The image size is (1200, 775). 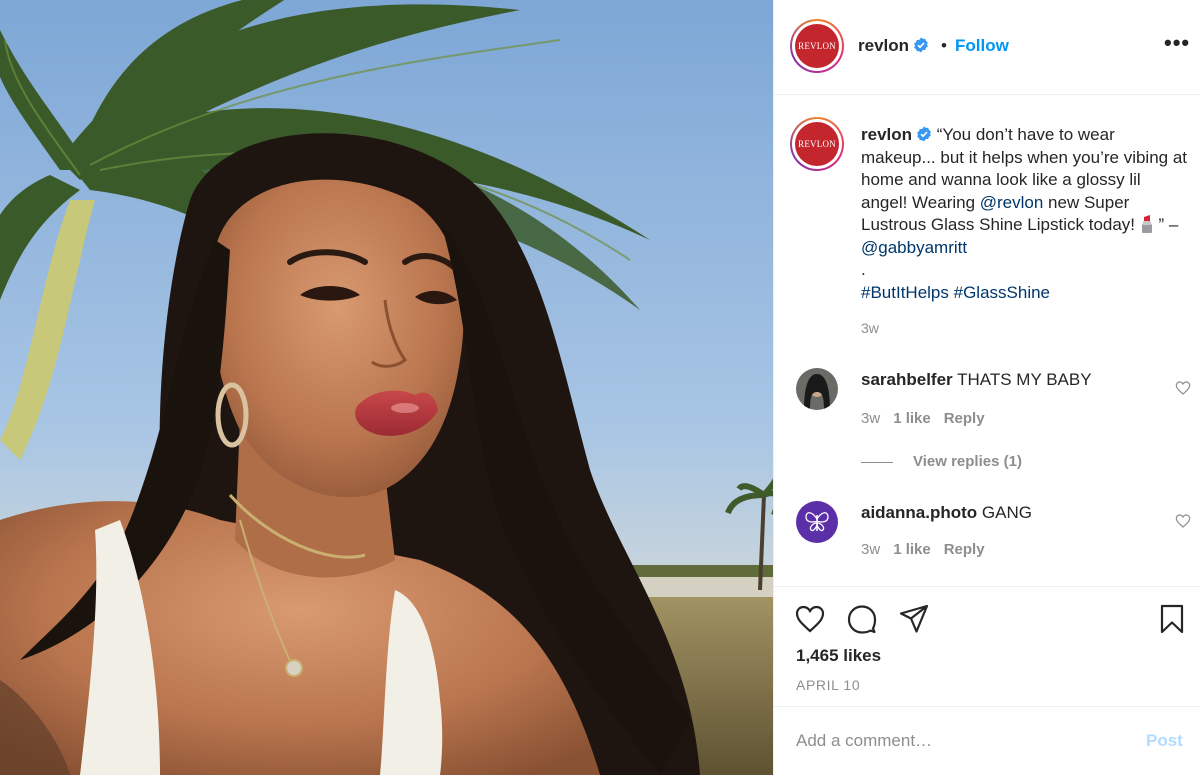 What do you see at coordinates (838, 656) in the screenshot?
I see `likes-count: 1,465 likes` at bounding box center [838, 656].